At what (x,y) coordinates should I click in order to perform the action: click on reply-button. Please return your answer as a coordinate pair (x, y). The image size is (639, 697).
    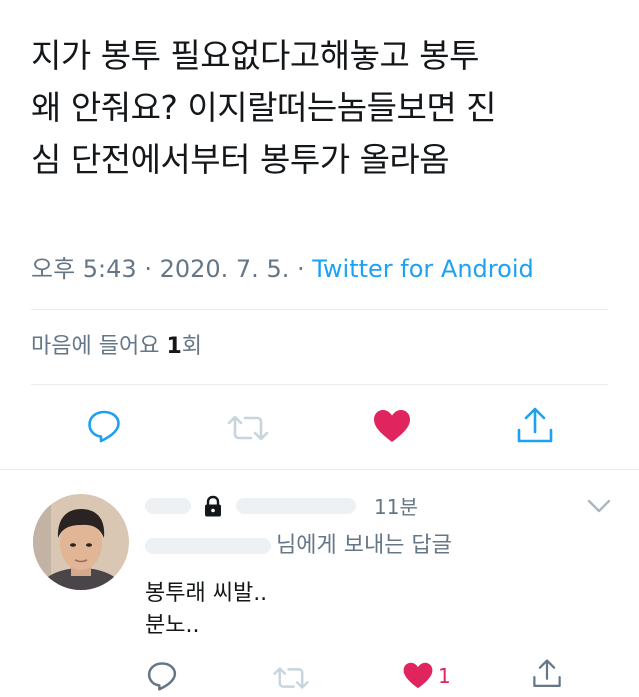
    Looking at the image, I should click on (104, 426).